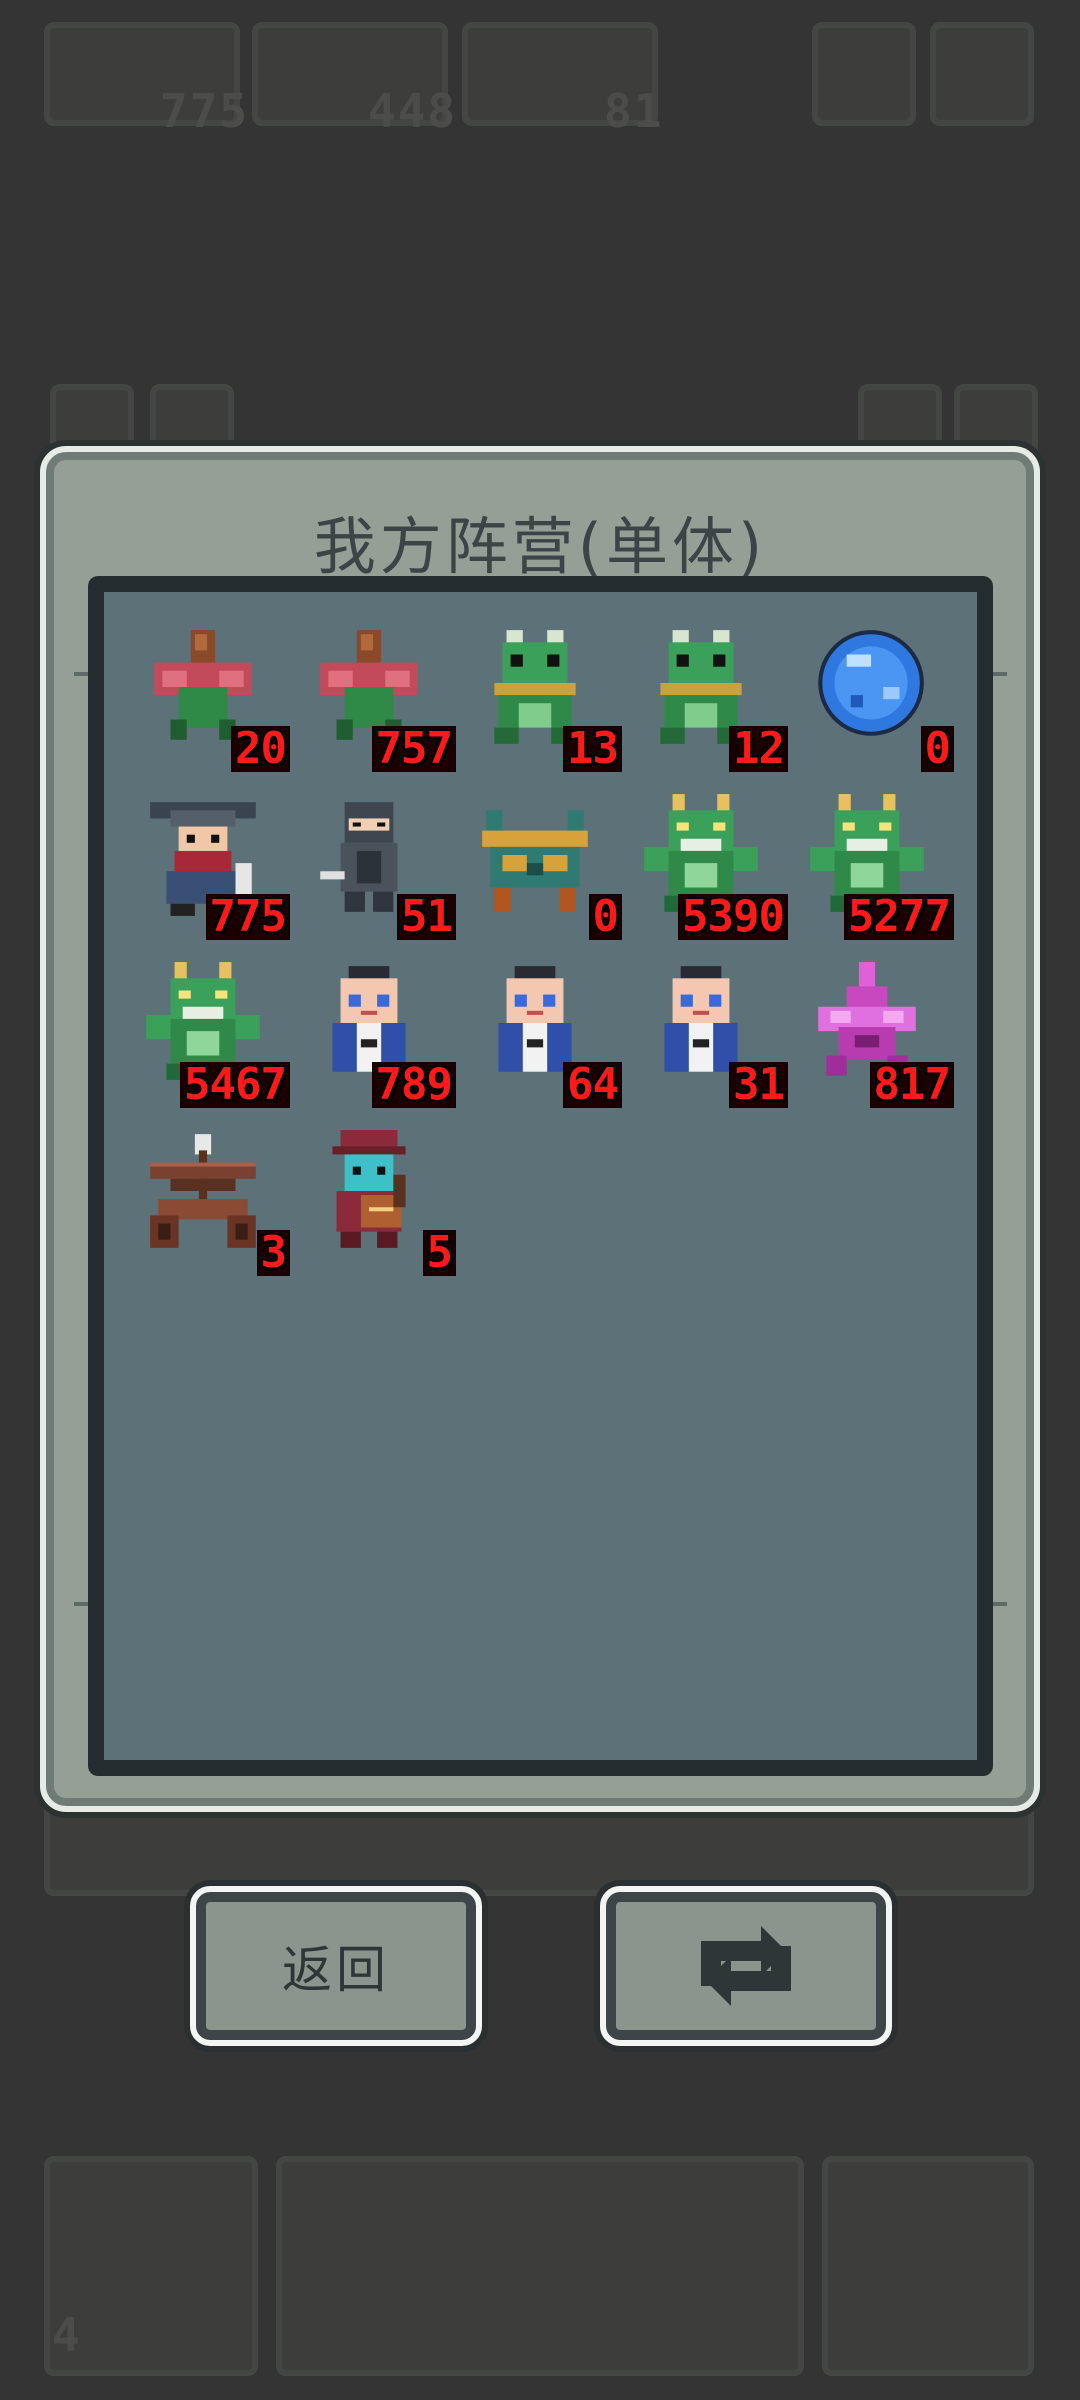 This screenshot has height=2400, width=1080. Describe the element at coordinates (758, 749) in the screenshot. I see `unit-count: 12` at that location.